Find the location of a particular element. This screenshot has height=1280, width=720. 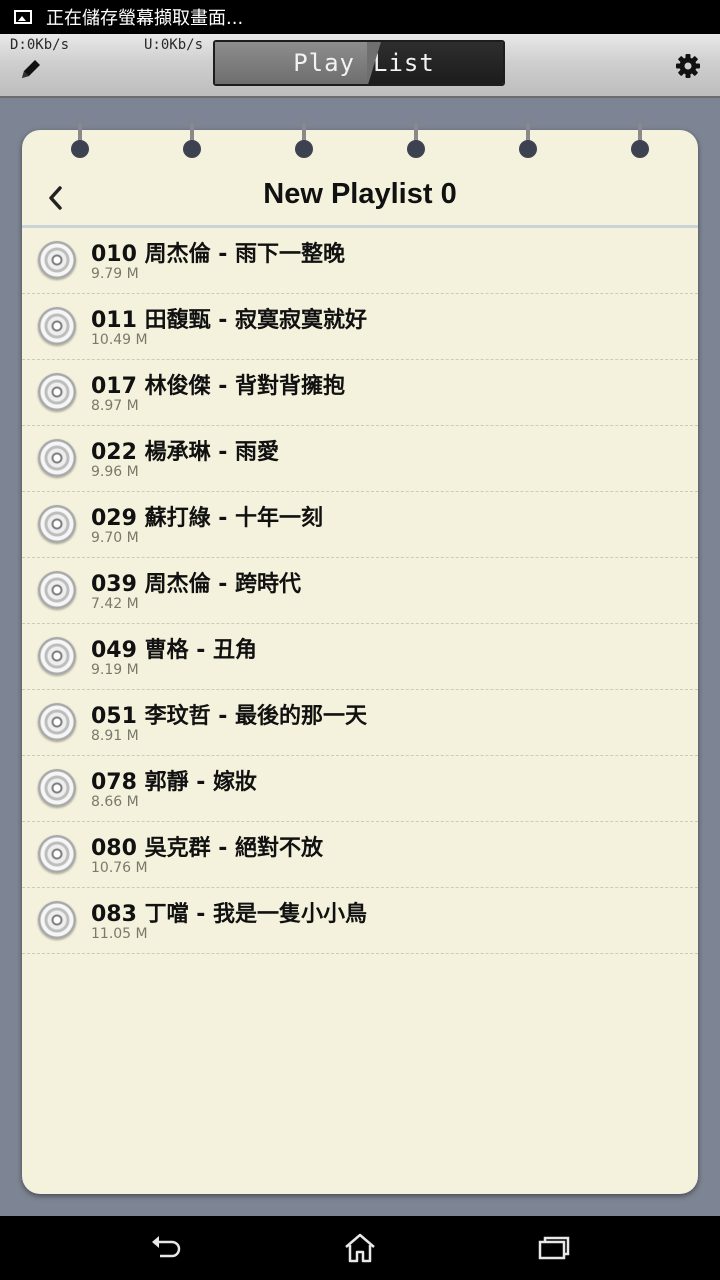

song-title: 017 林俊傑 - 背對背擁抱 is located at coordinates (218, 386).